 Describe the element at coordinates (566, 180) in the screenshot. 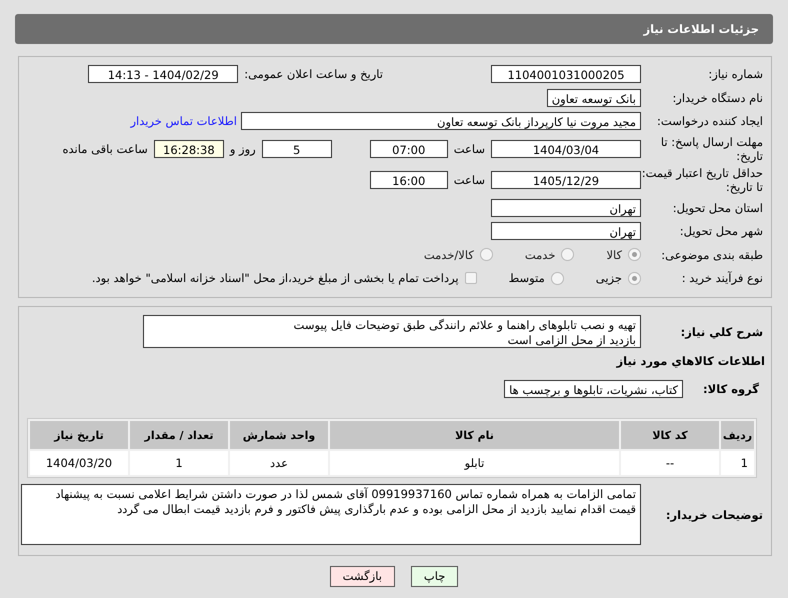

I see `validity-date-field: 1405/12/29` at that location.